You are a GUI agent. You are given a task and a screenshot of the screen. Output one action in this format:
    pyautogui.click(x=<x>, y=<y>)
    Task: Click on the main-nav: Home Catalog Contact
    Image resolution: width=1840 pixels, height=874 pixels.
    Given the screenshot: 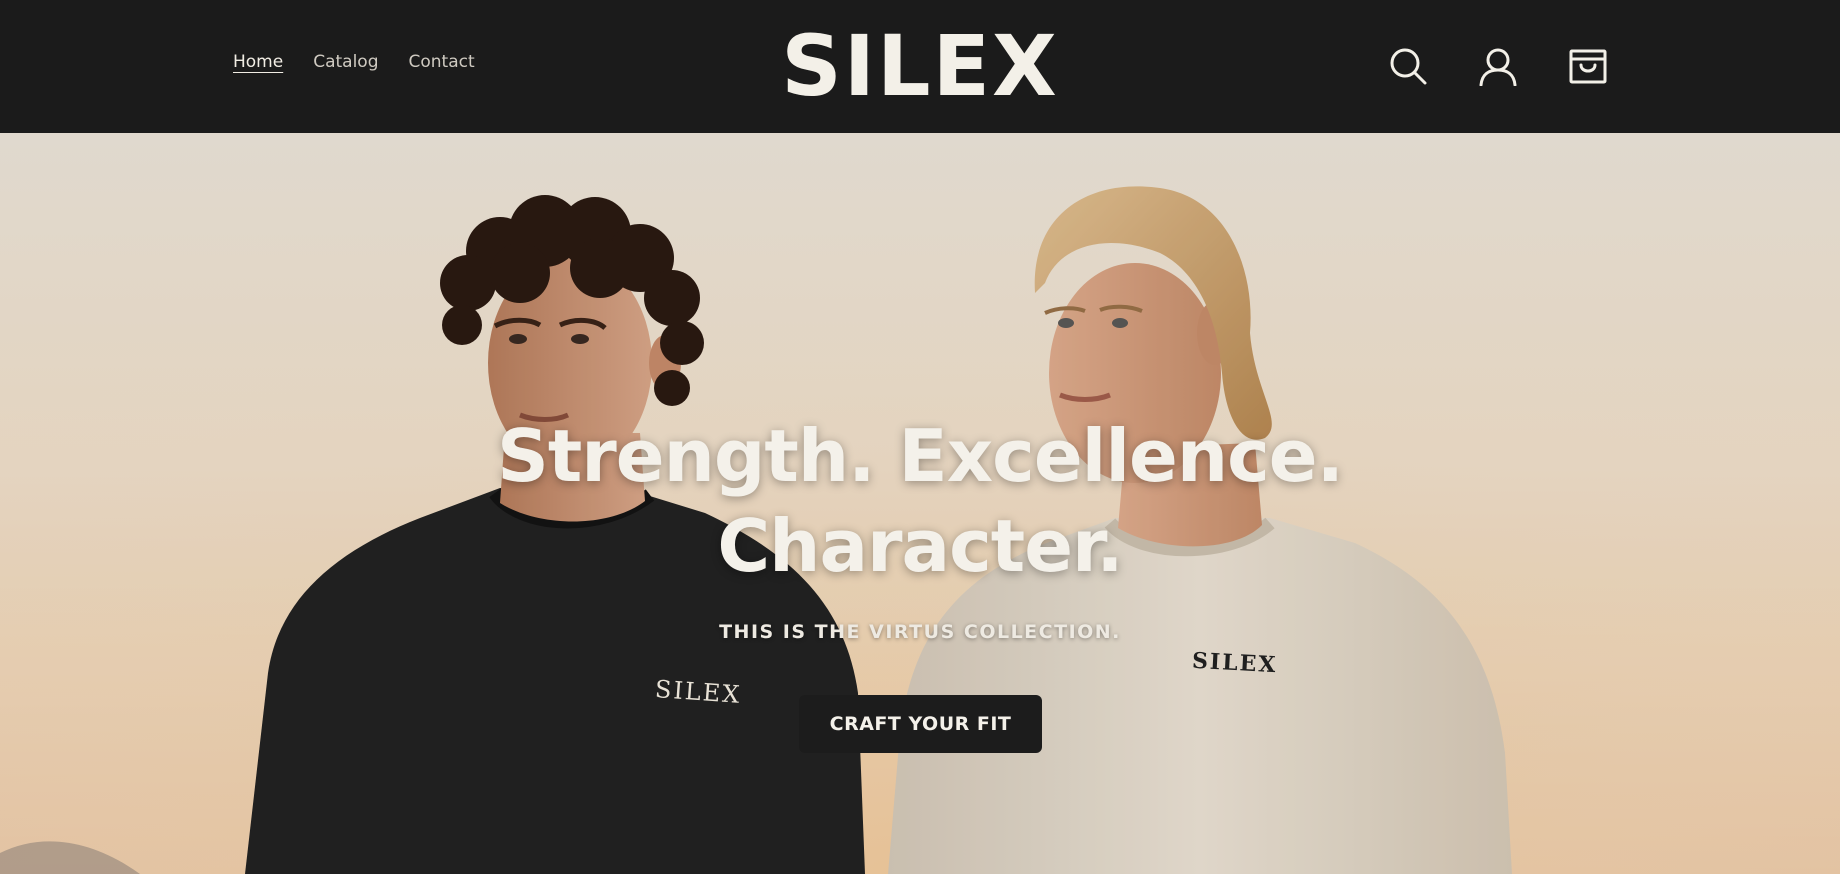 What is the action you would take?
    pyautogui.click(x=354, y=62)
    